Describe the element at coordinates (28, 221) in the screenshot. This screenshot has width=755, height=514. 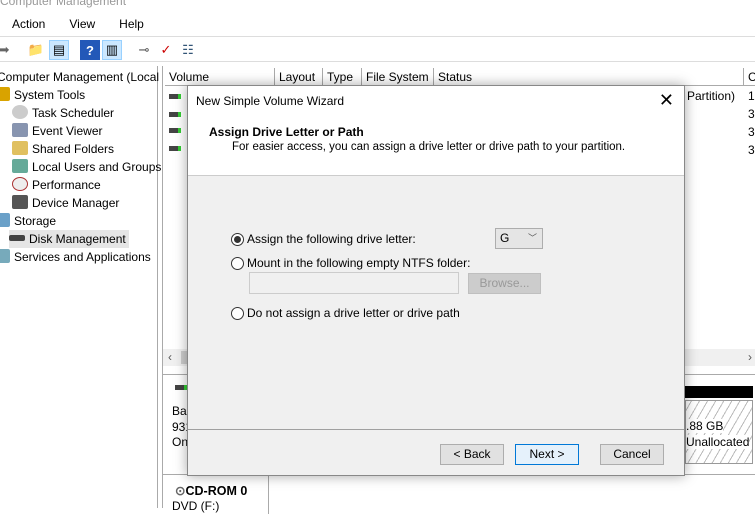
I see `tree-item-storage: Storage` at that location.